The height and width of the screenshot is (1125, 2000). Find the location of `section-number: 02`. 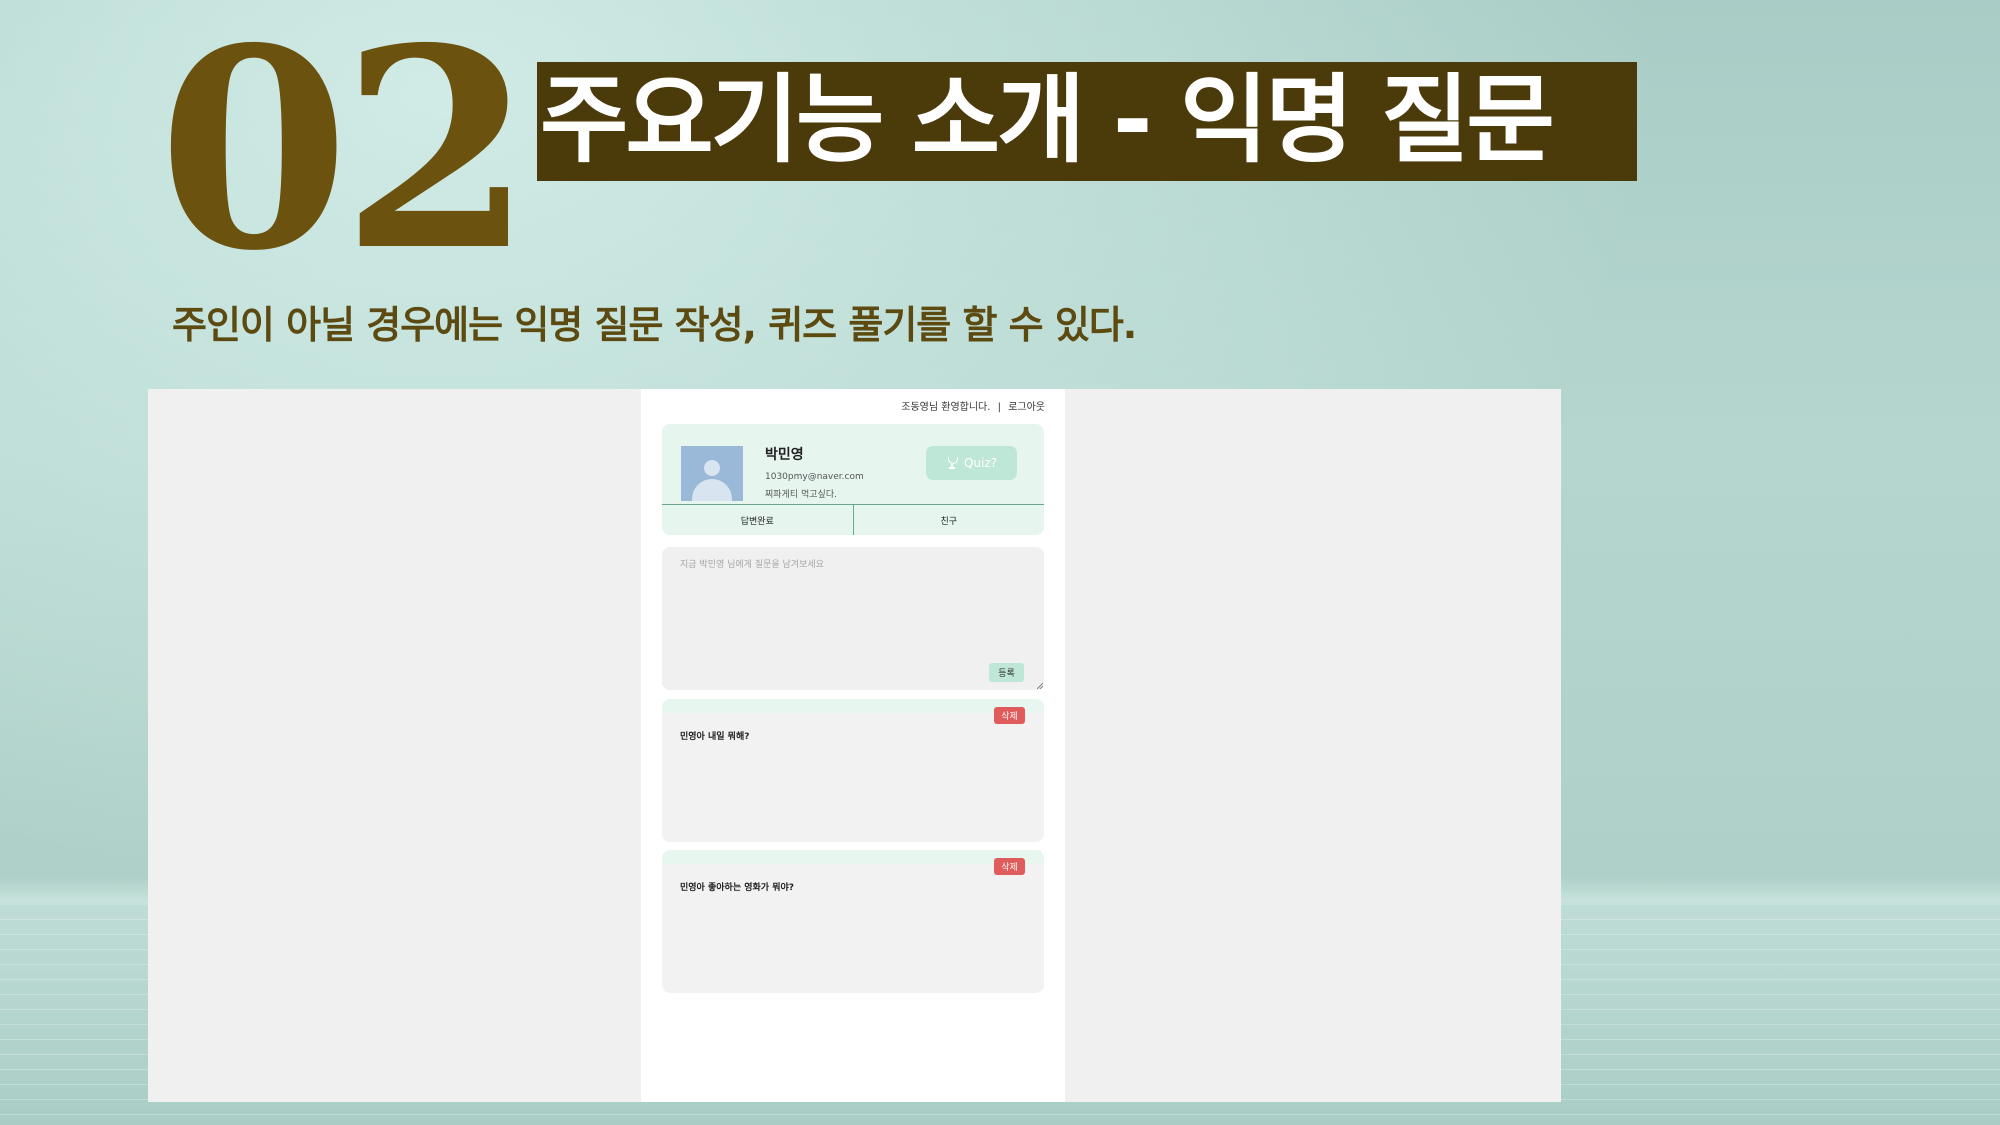

section-number: 02 is located at coordinates (345, 155).